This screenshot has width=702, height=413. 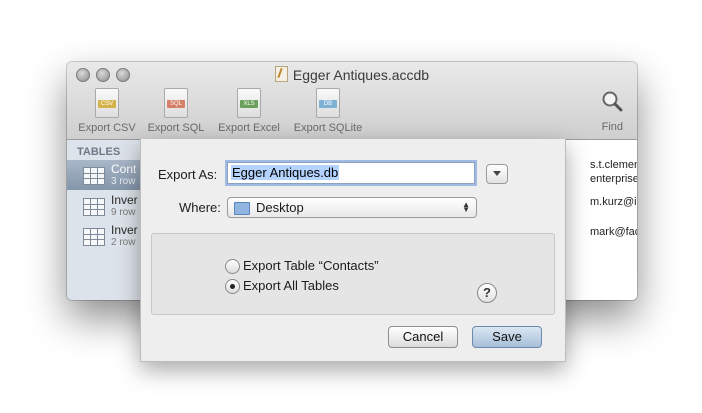 What do you see at coordinates (123, 242) in the screenshot?
I see `sidebar-item-rows: 2 row` at bounding box center [123, 242].